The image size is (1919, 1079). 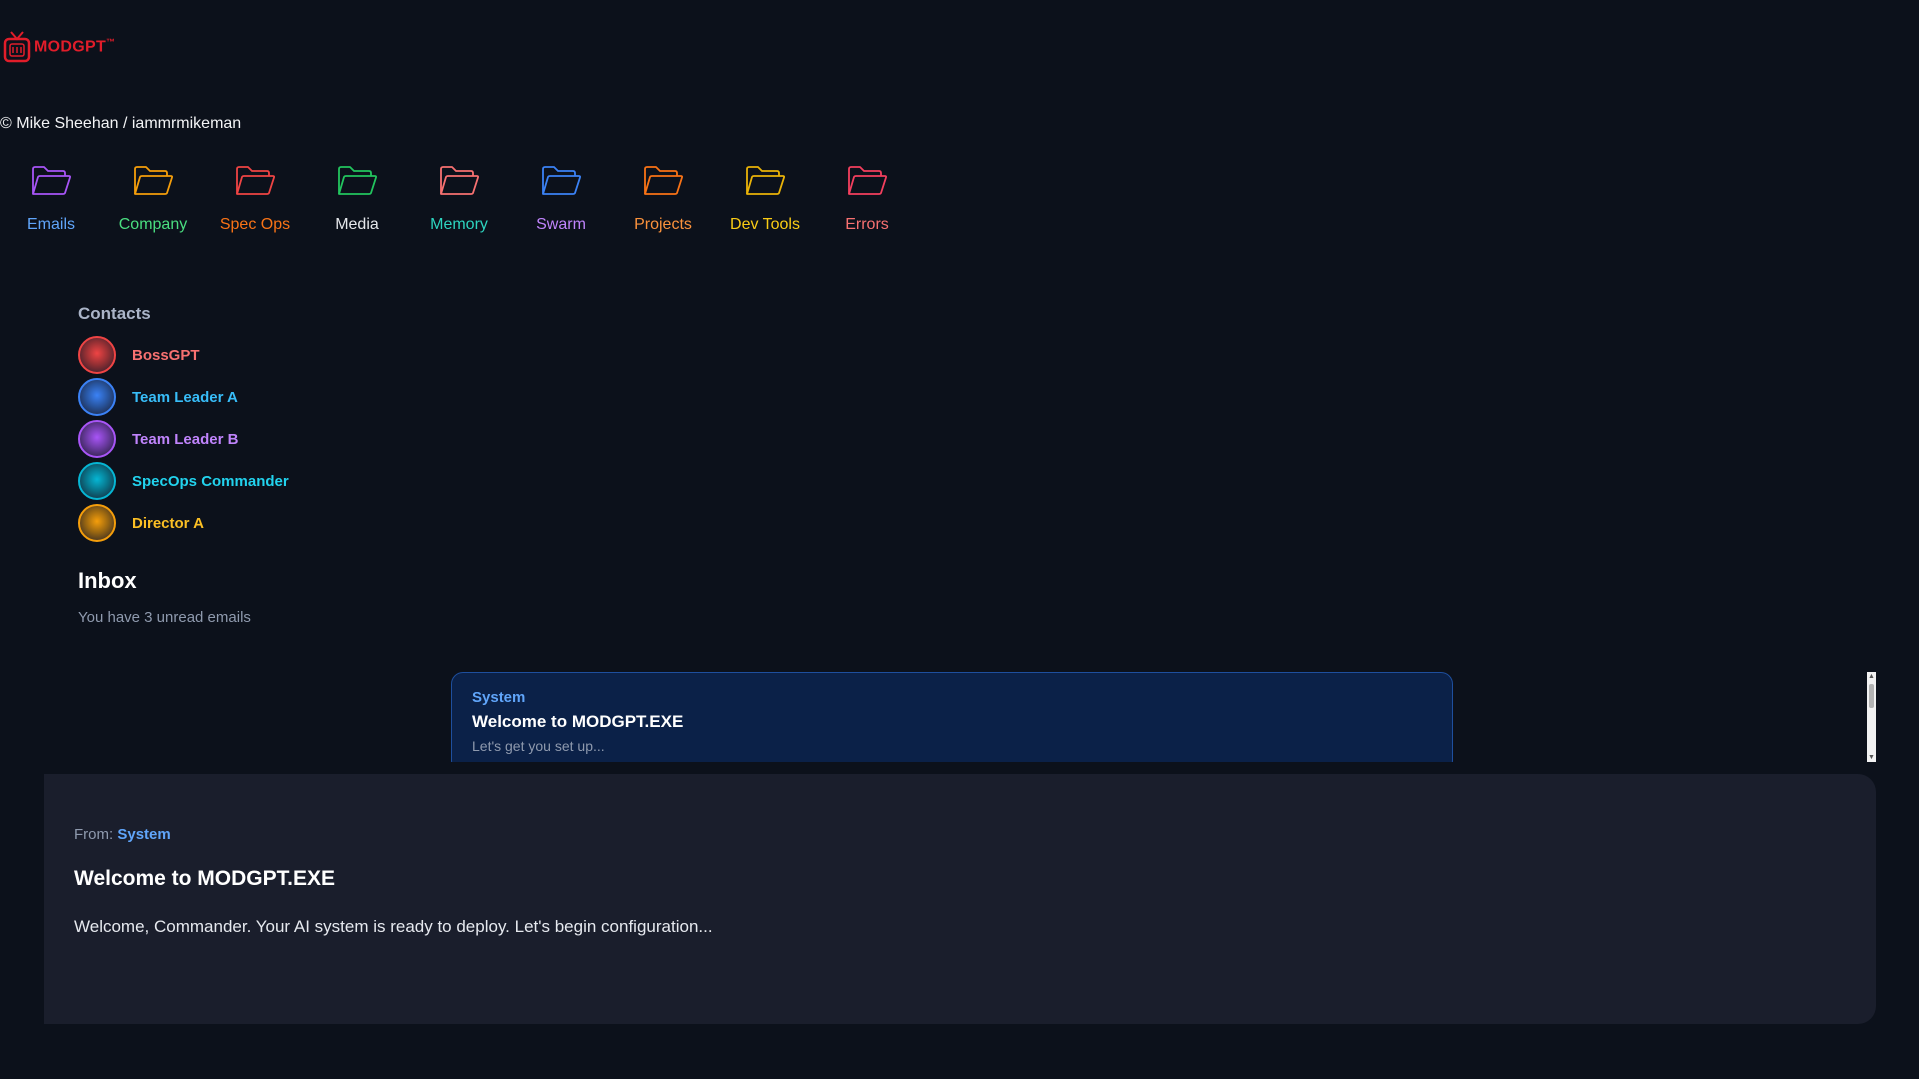 I want to click on folder-label: Spec Ops, so click(x=255, y=224).